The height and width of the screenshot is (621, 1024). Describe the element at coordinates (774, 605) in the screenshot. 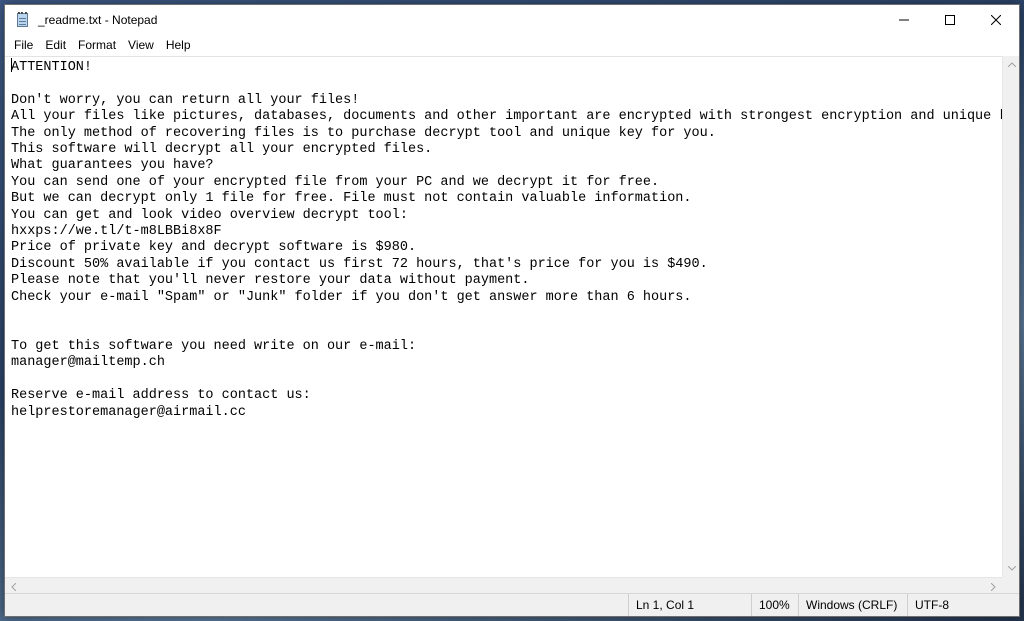

I see `status-zoom: 100%` at that location.